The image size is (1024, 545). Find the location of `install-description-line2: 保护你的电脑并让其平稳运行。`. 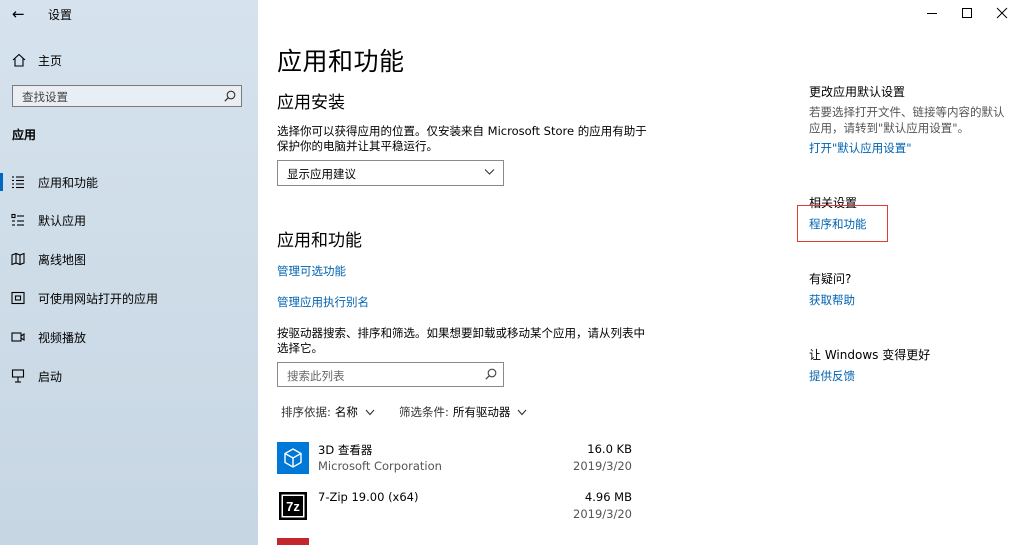

install-description-line2: 保护你的电脑并让其平稳运行。 is located at coordinates (357, 146).